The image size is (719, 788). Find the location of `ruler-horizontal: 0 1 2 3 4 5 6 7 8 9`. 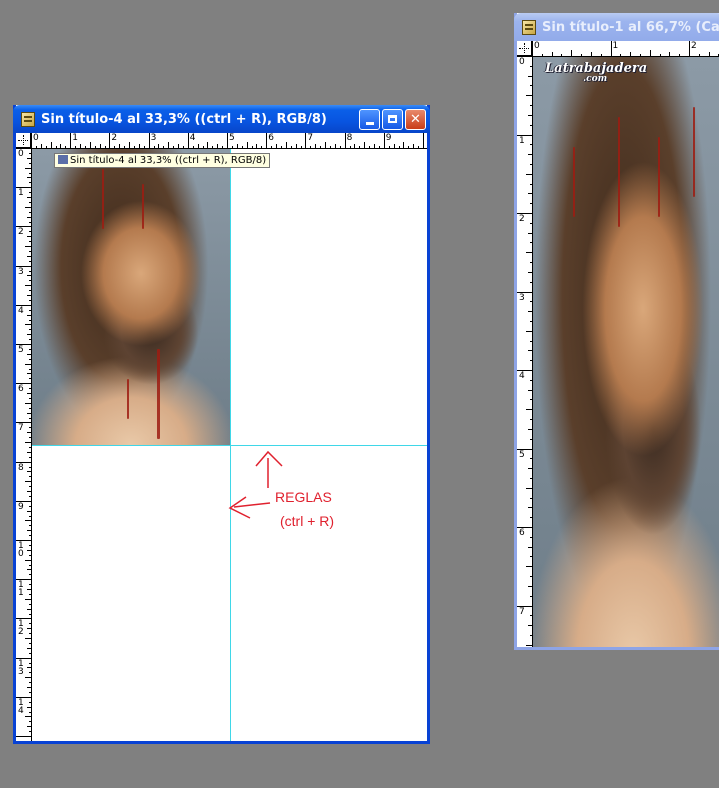

ruler-horizontal: 0 1 2 3 4 5 6 7 8 9 is located at coordinates (229, 141).